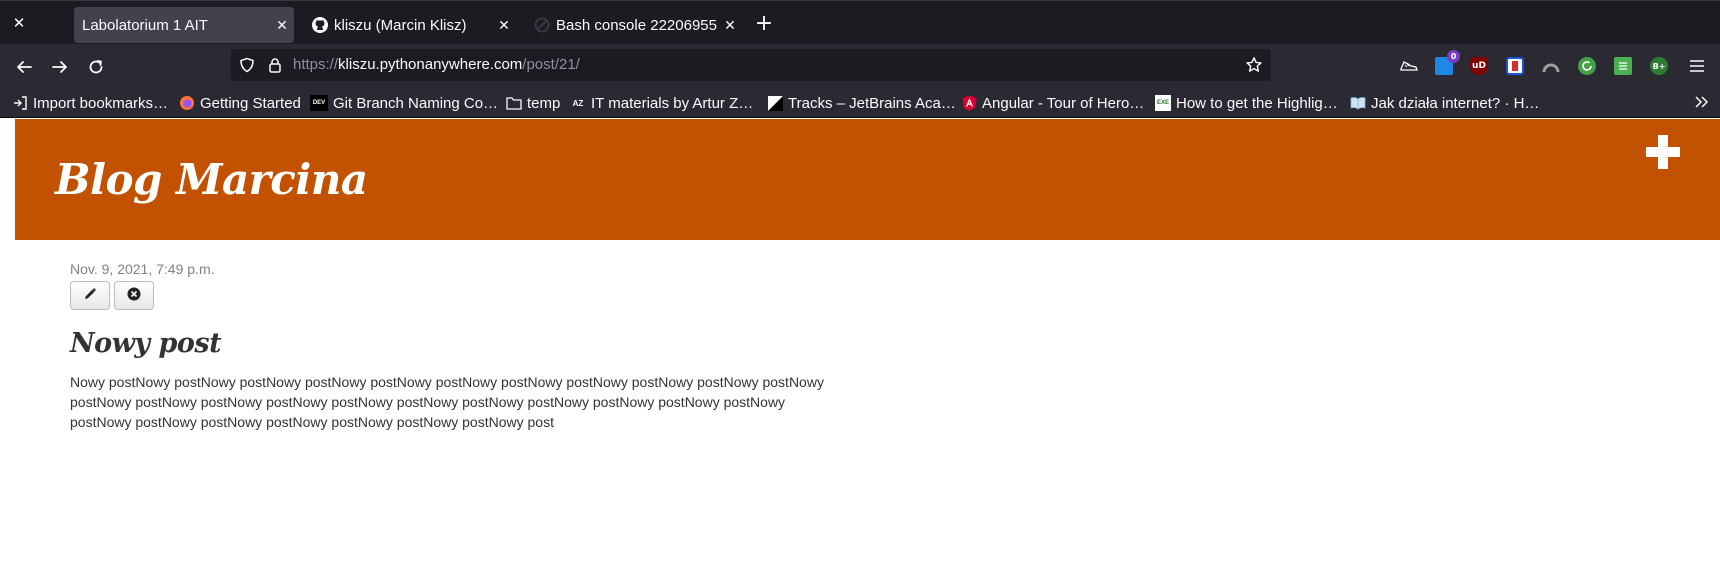 This screenshot has height=564, width=1720. I want to click on bookmark-getting-started: Getting Started, so click(240, 103).